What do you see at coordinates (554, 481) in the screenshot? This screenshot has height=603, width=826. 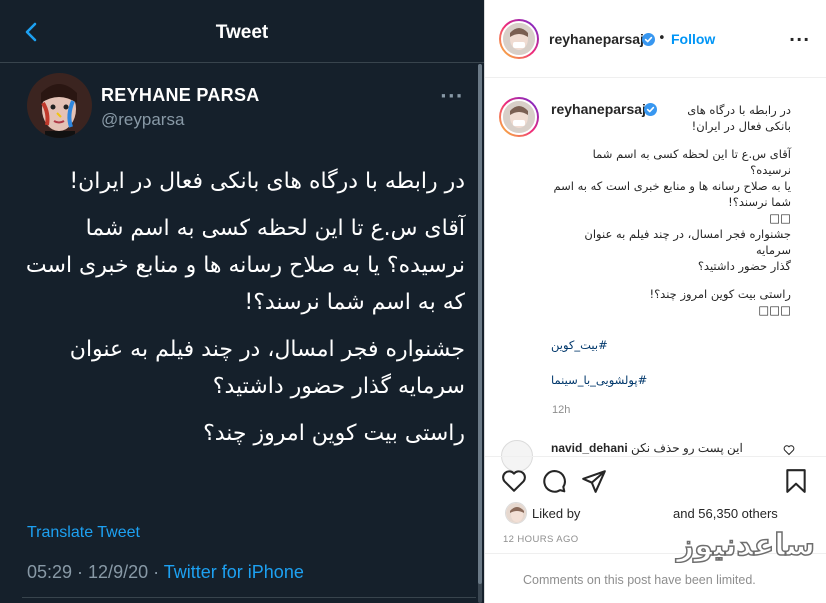 I see `comment-bubble-icon` at bounding box center [554, 481].